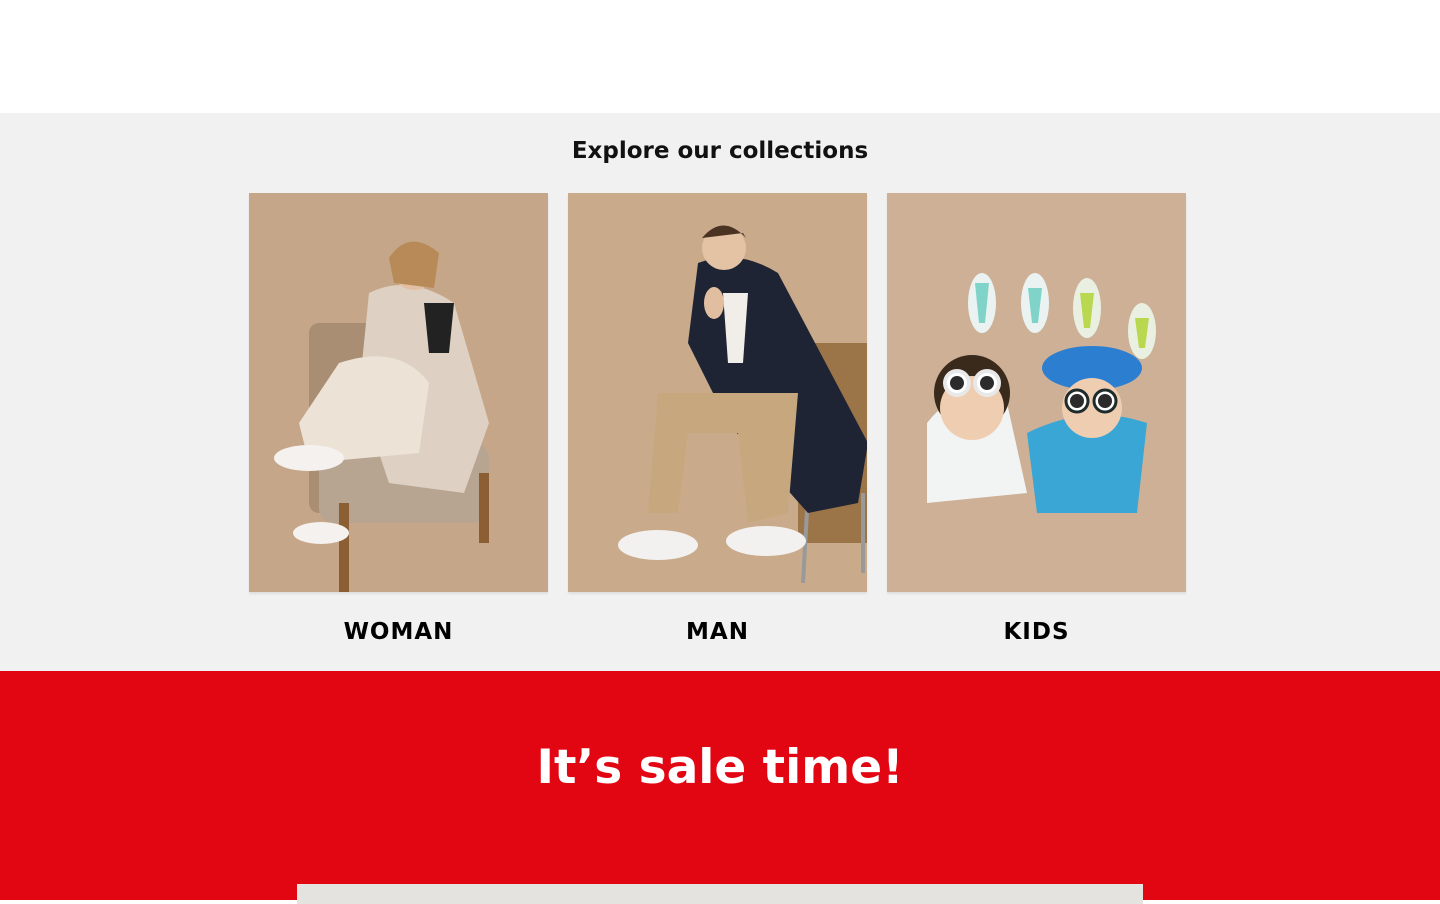  I want to click on sale-title: It’s sale time!, so click(720, 767).